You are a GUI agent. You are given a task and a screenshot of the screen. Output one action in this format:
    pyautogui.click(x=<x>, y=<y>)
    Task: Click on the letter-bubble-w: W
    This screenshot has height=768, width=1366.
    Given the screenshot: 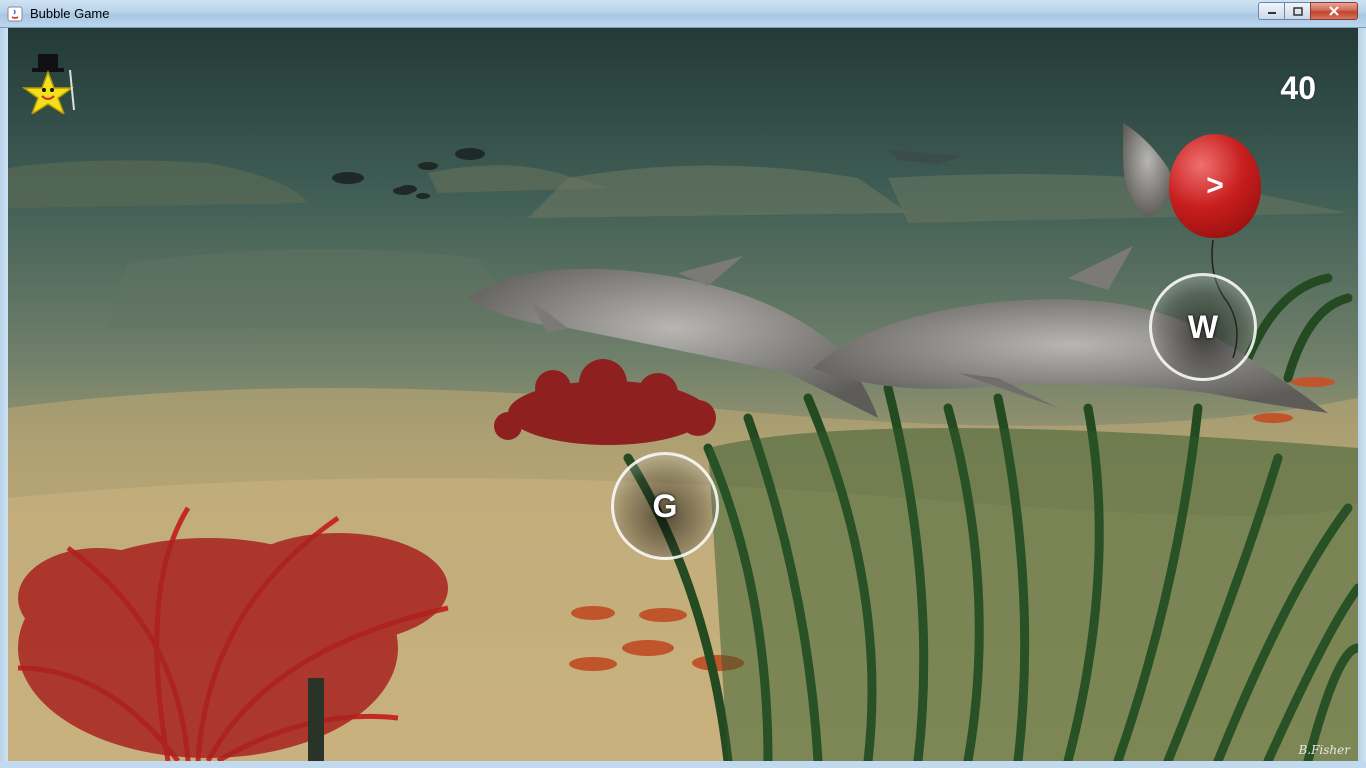 What is the action you would take?
    pyautogui.click(x=1203, y=327)
    